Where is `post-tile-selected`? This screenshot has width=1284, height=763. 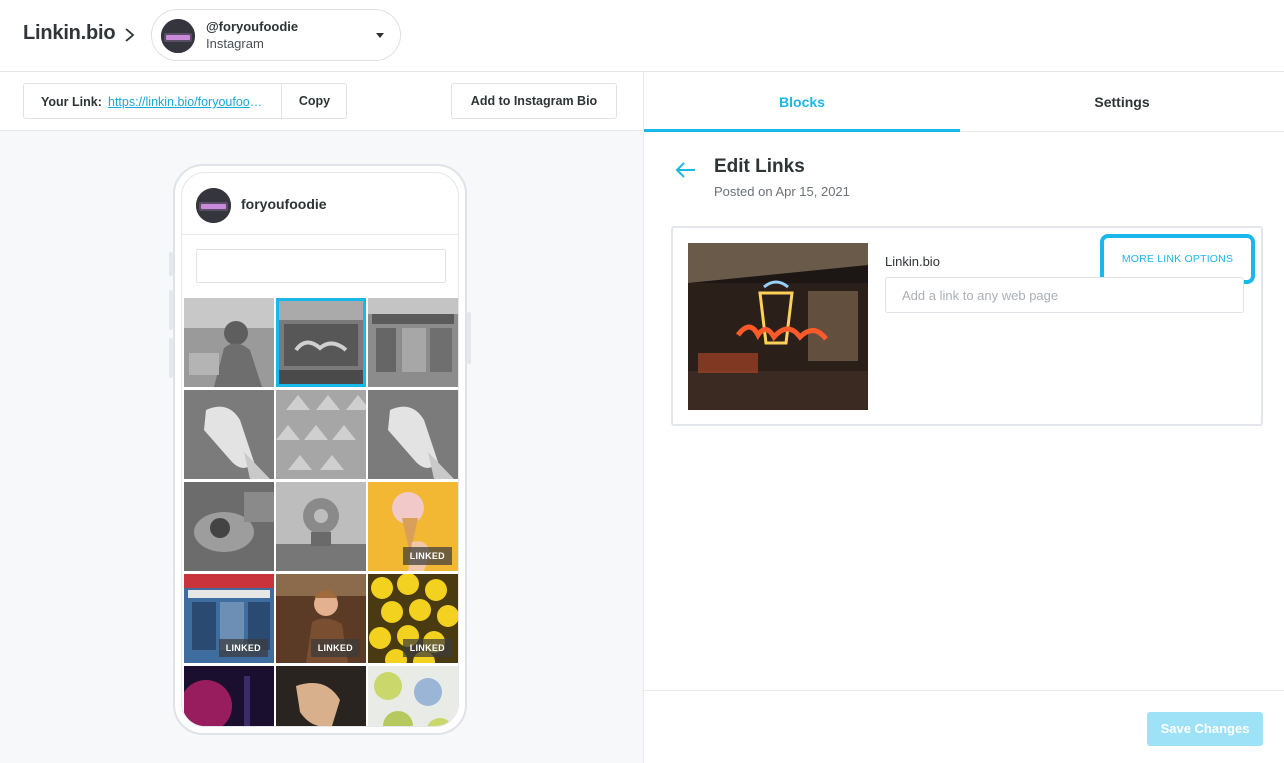 post-tile-selected is located at coordinates (321, 342).